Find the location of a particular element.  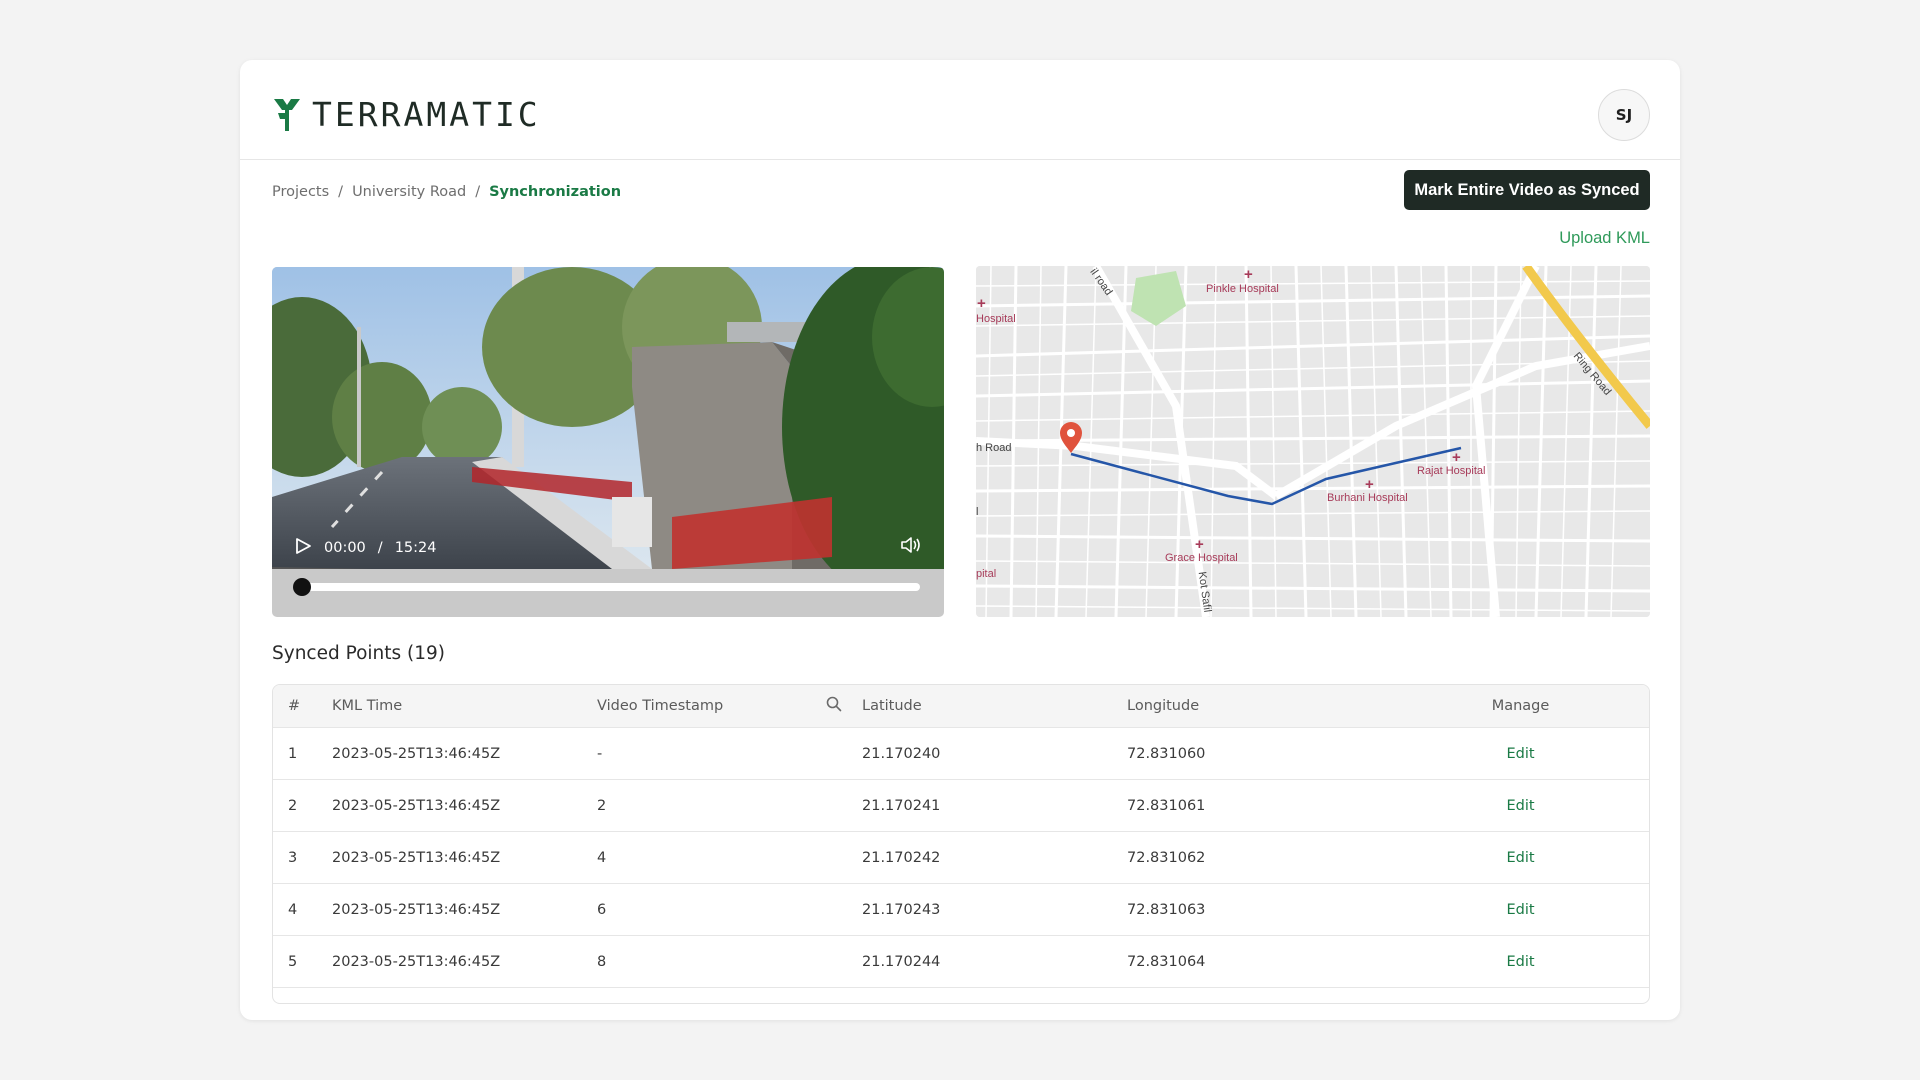

cell-latitude: 21.170240 is located at coordinates (901, 753).